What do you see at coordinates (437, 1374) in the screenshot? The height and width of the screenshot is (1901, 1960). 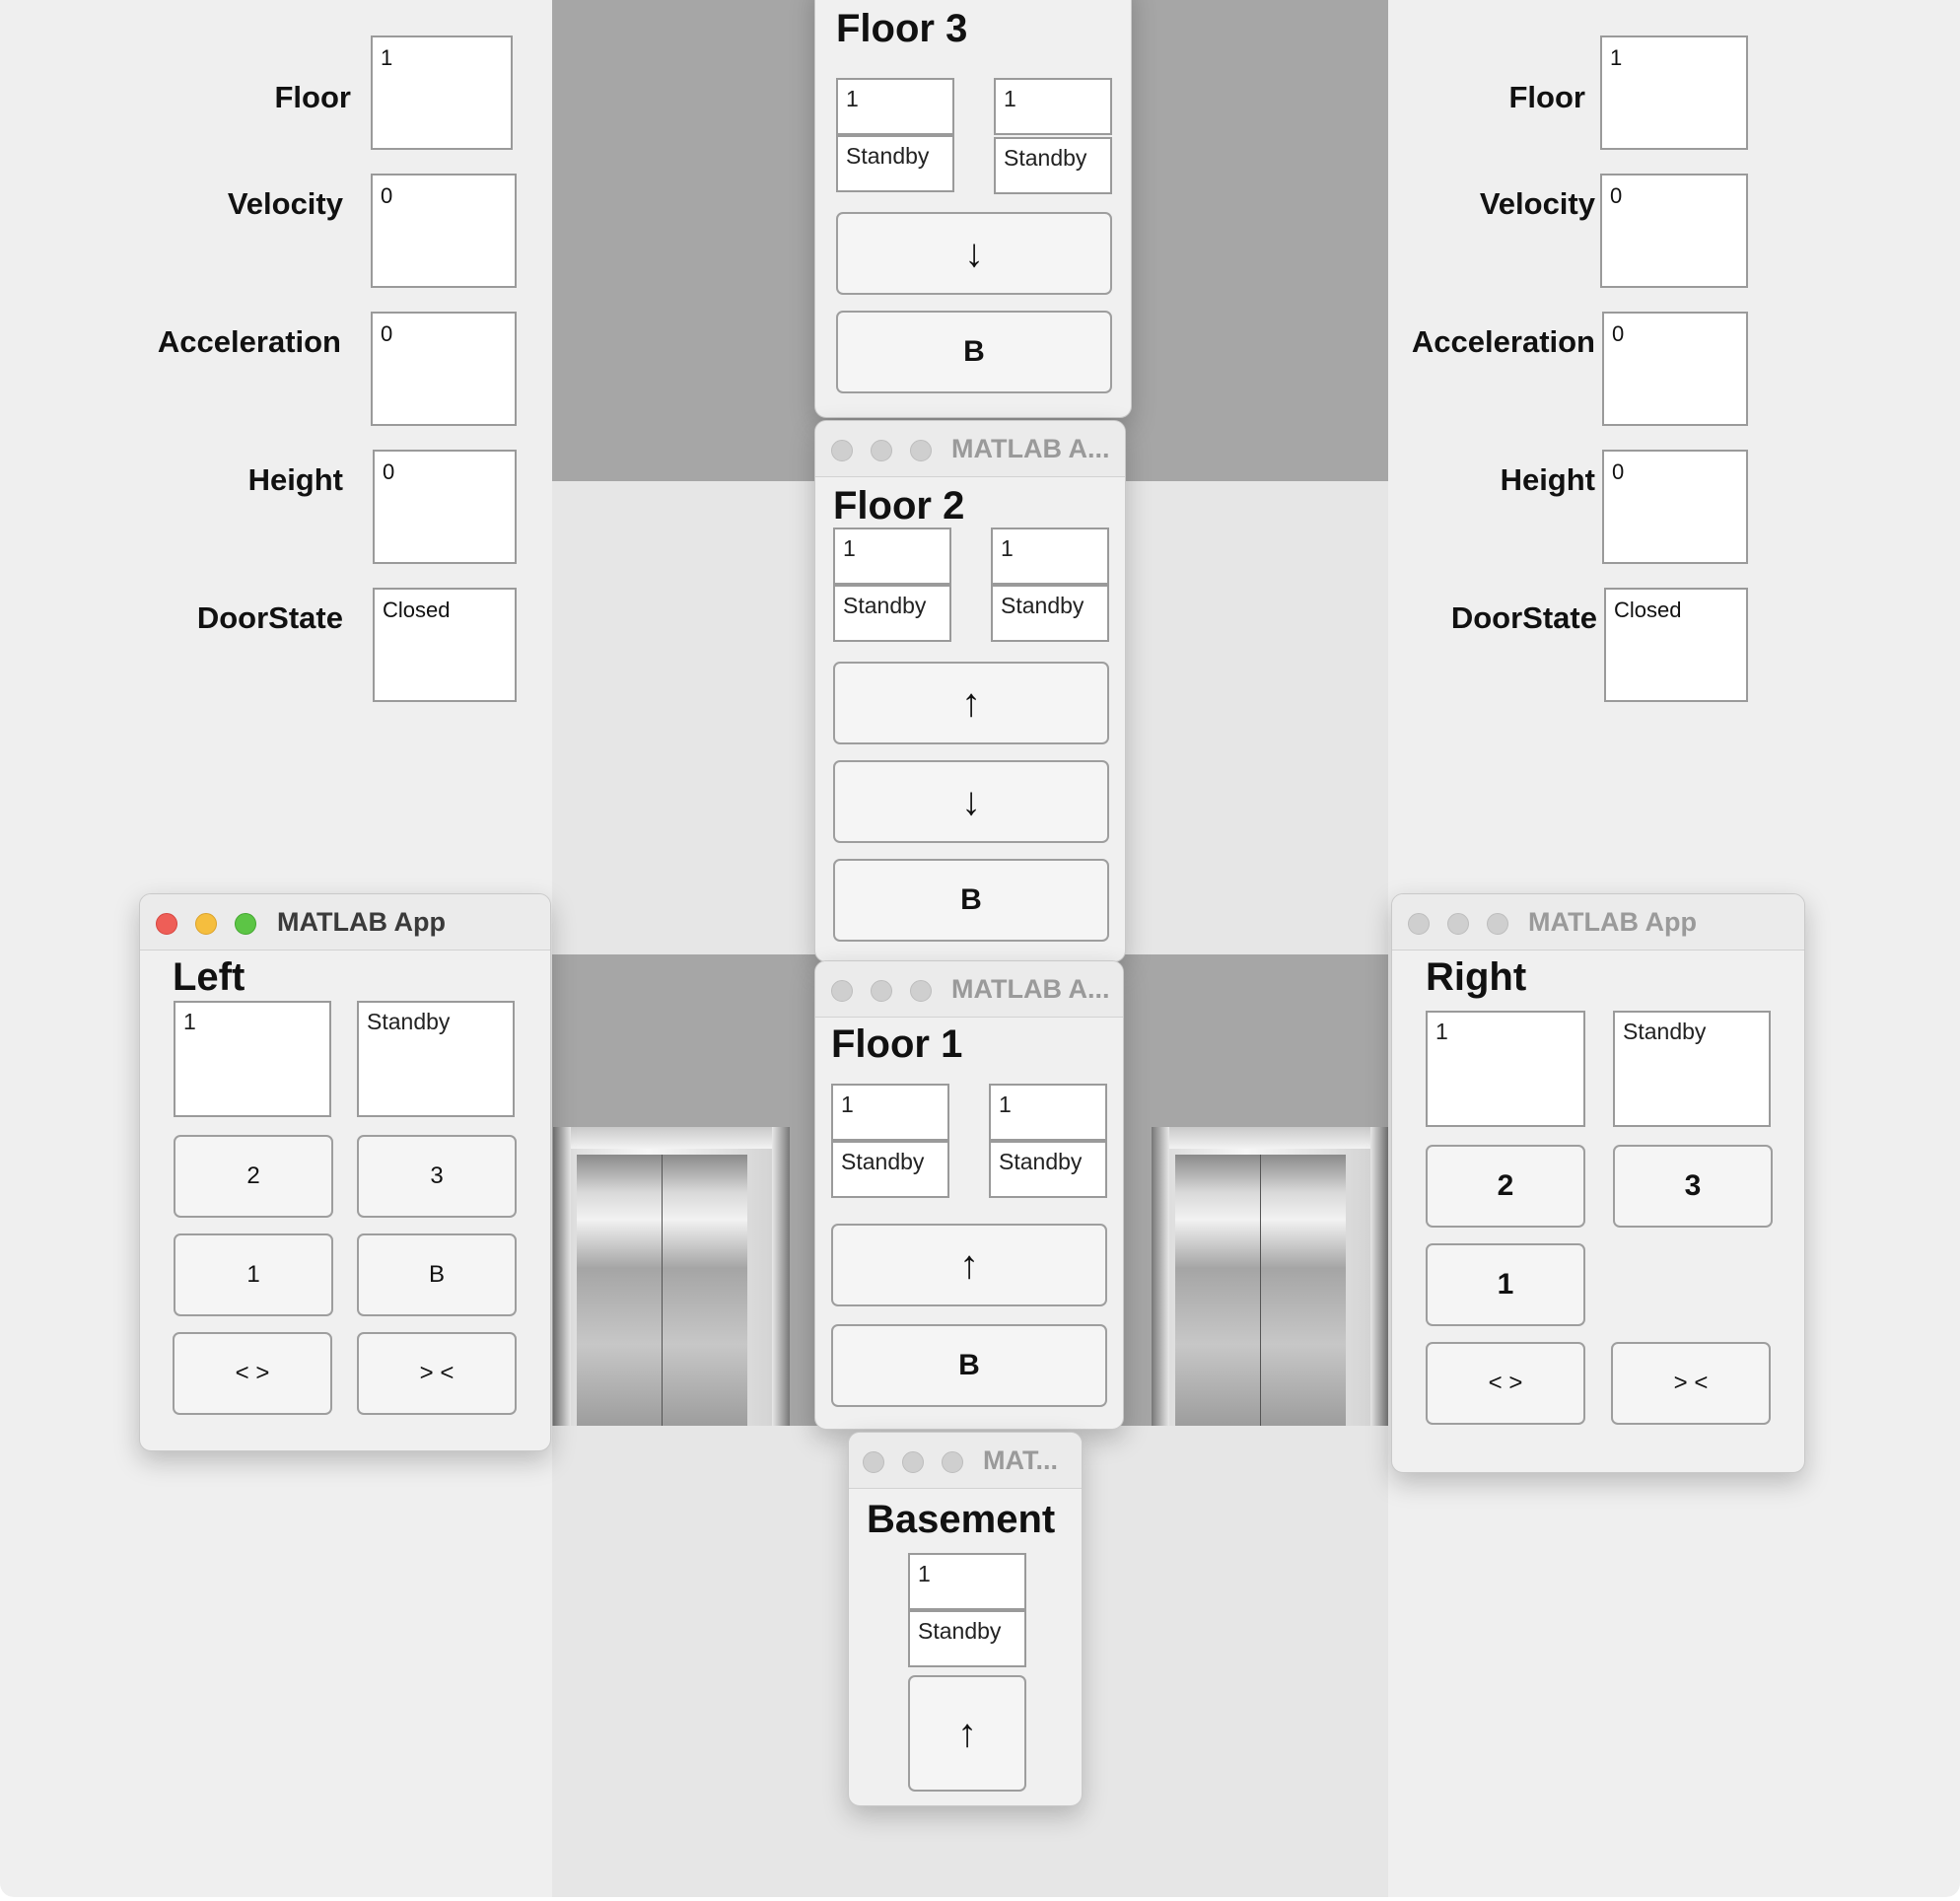 I see `left-car-close-door-button: > <` at bounding box center [437, 1374].